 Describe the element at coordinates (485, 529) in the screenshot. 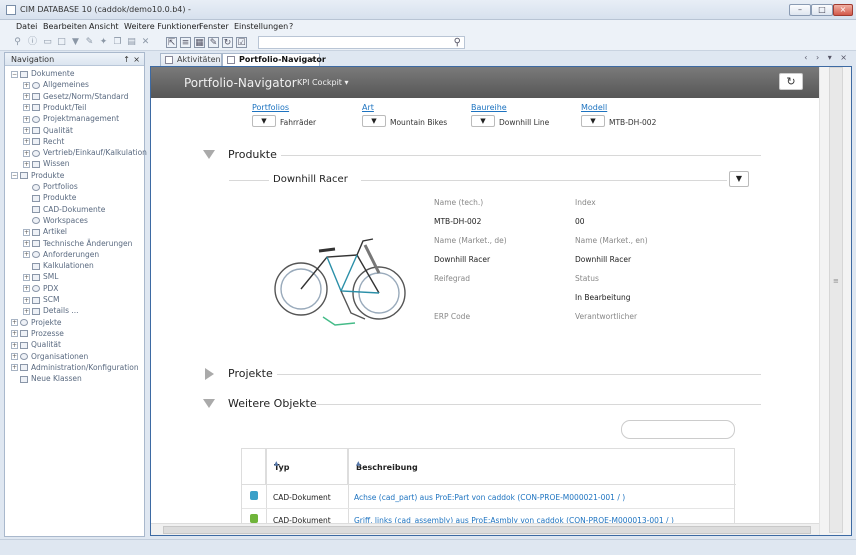

I see `horizontal-scrollbar` at that location.